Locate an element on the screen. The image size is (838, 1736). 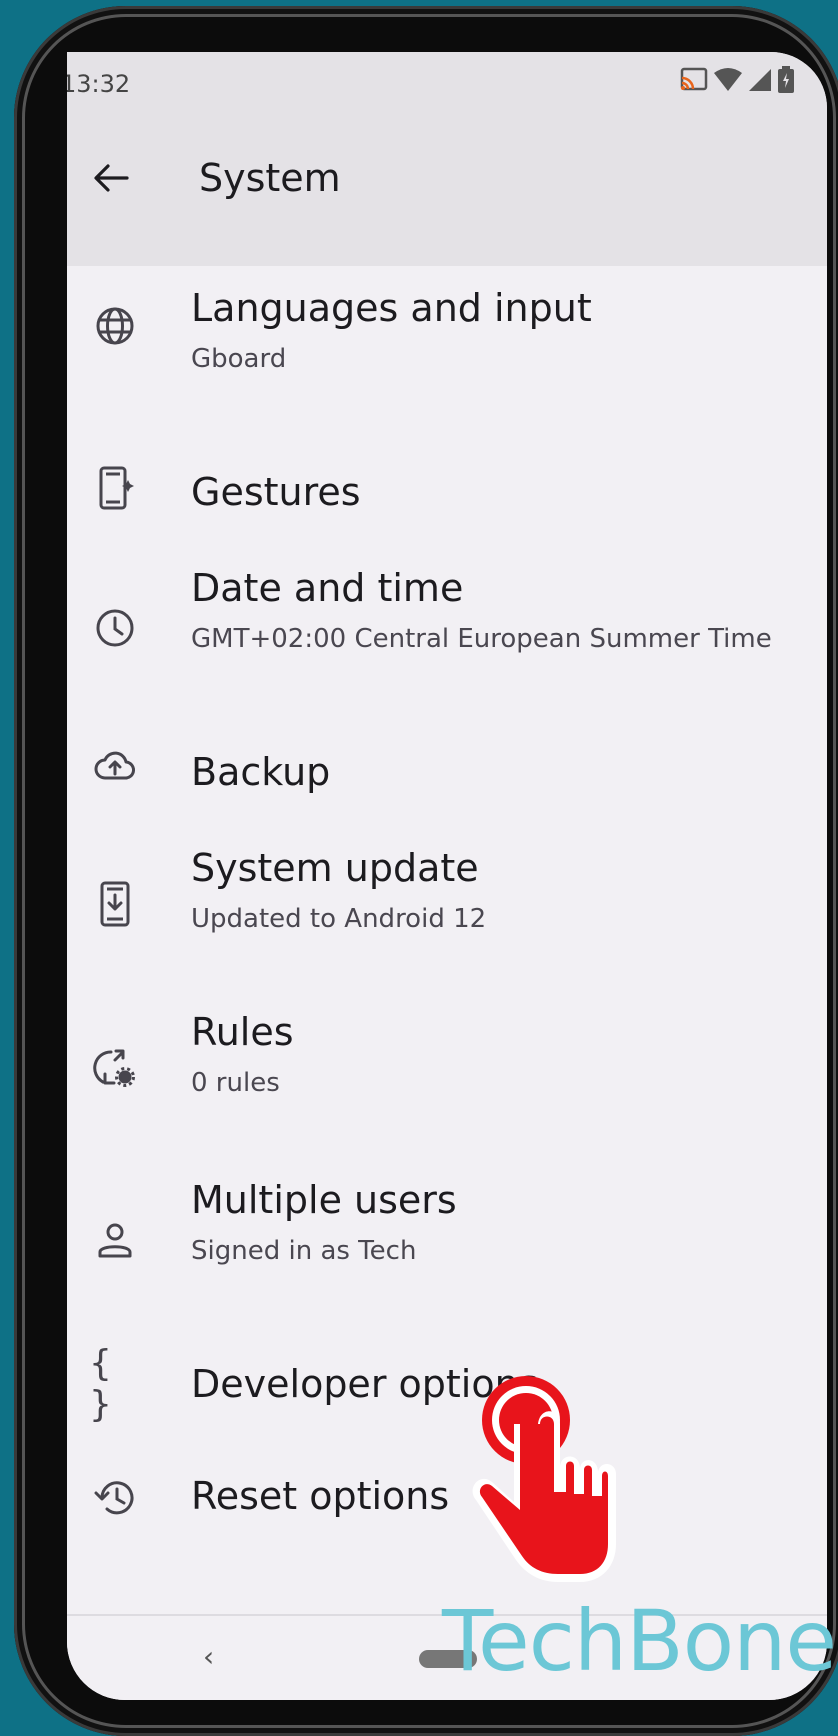
person-icon is located at coordinates (115, 1240).